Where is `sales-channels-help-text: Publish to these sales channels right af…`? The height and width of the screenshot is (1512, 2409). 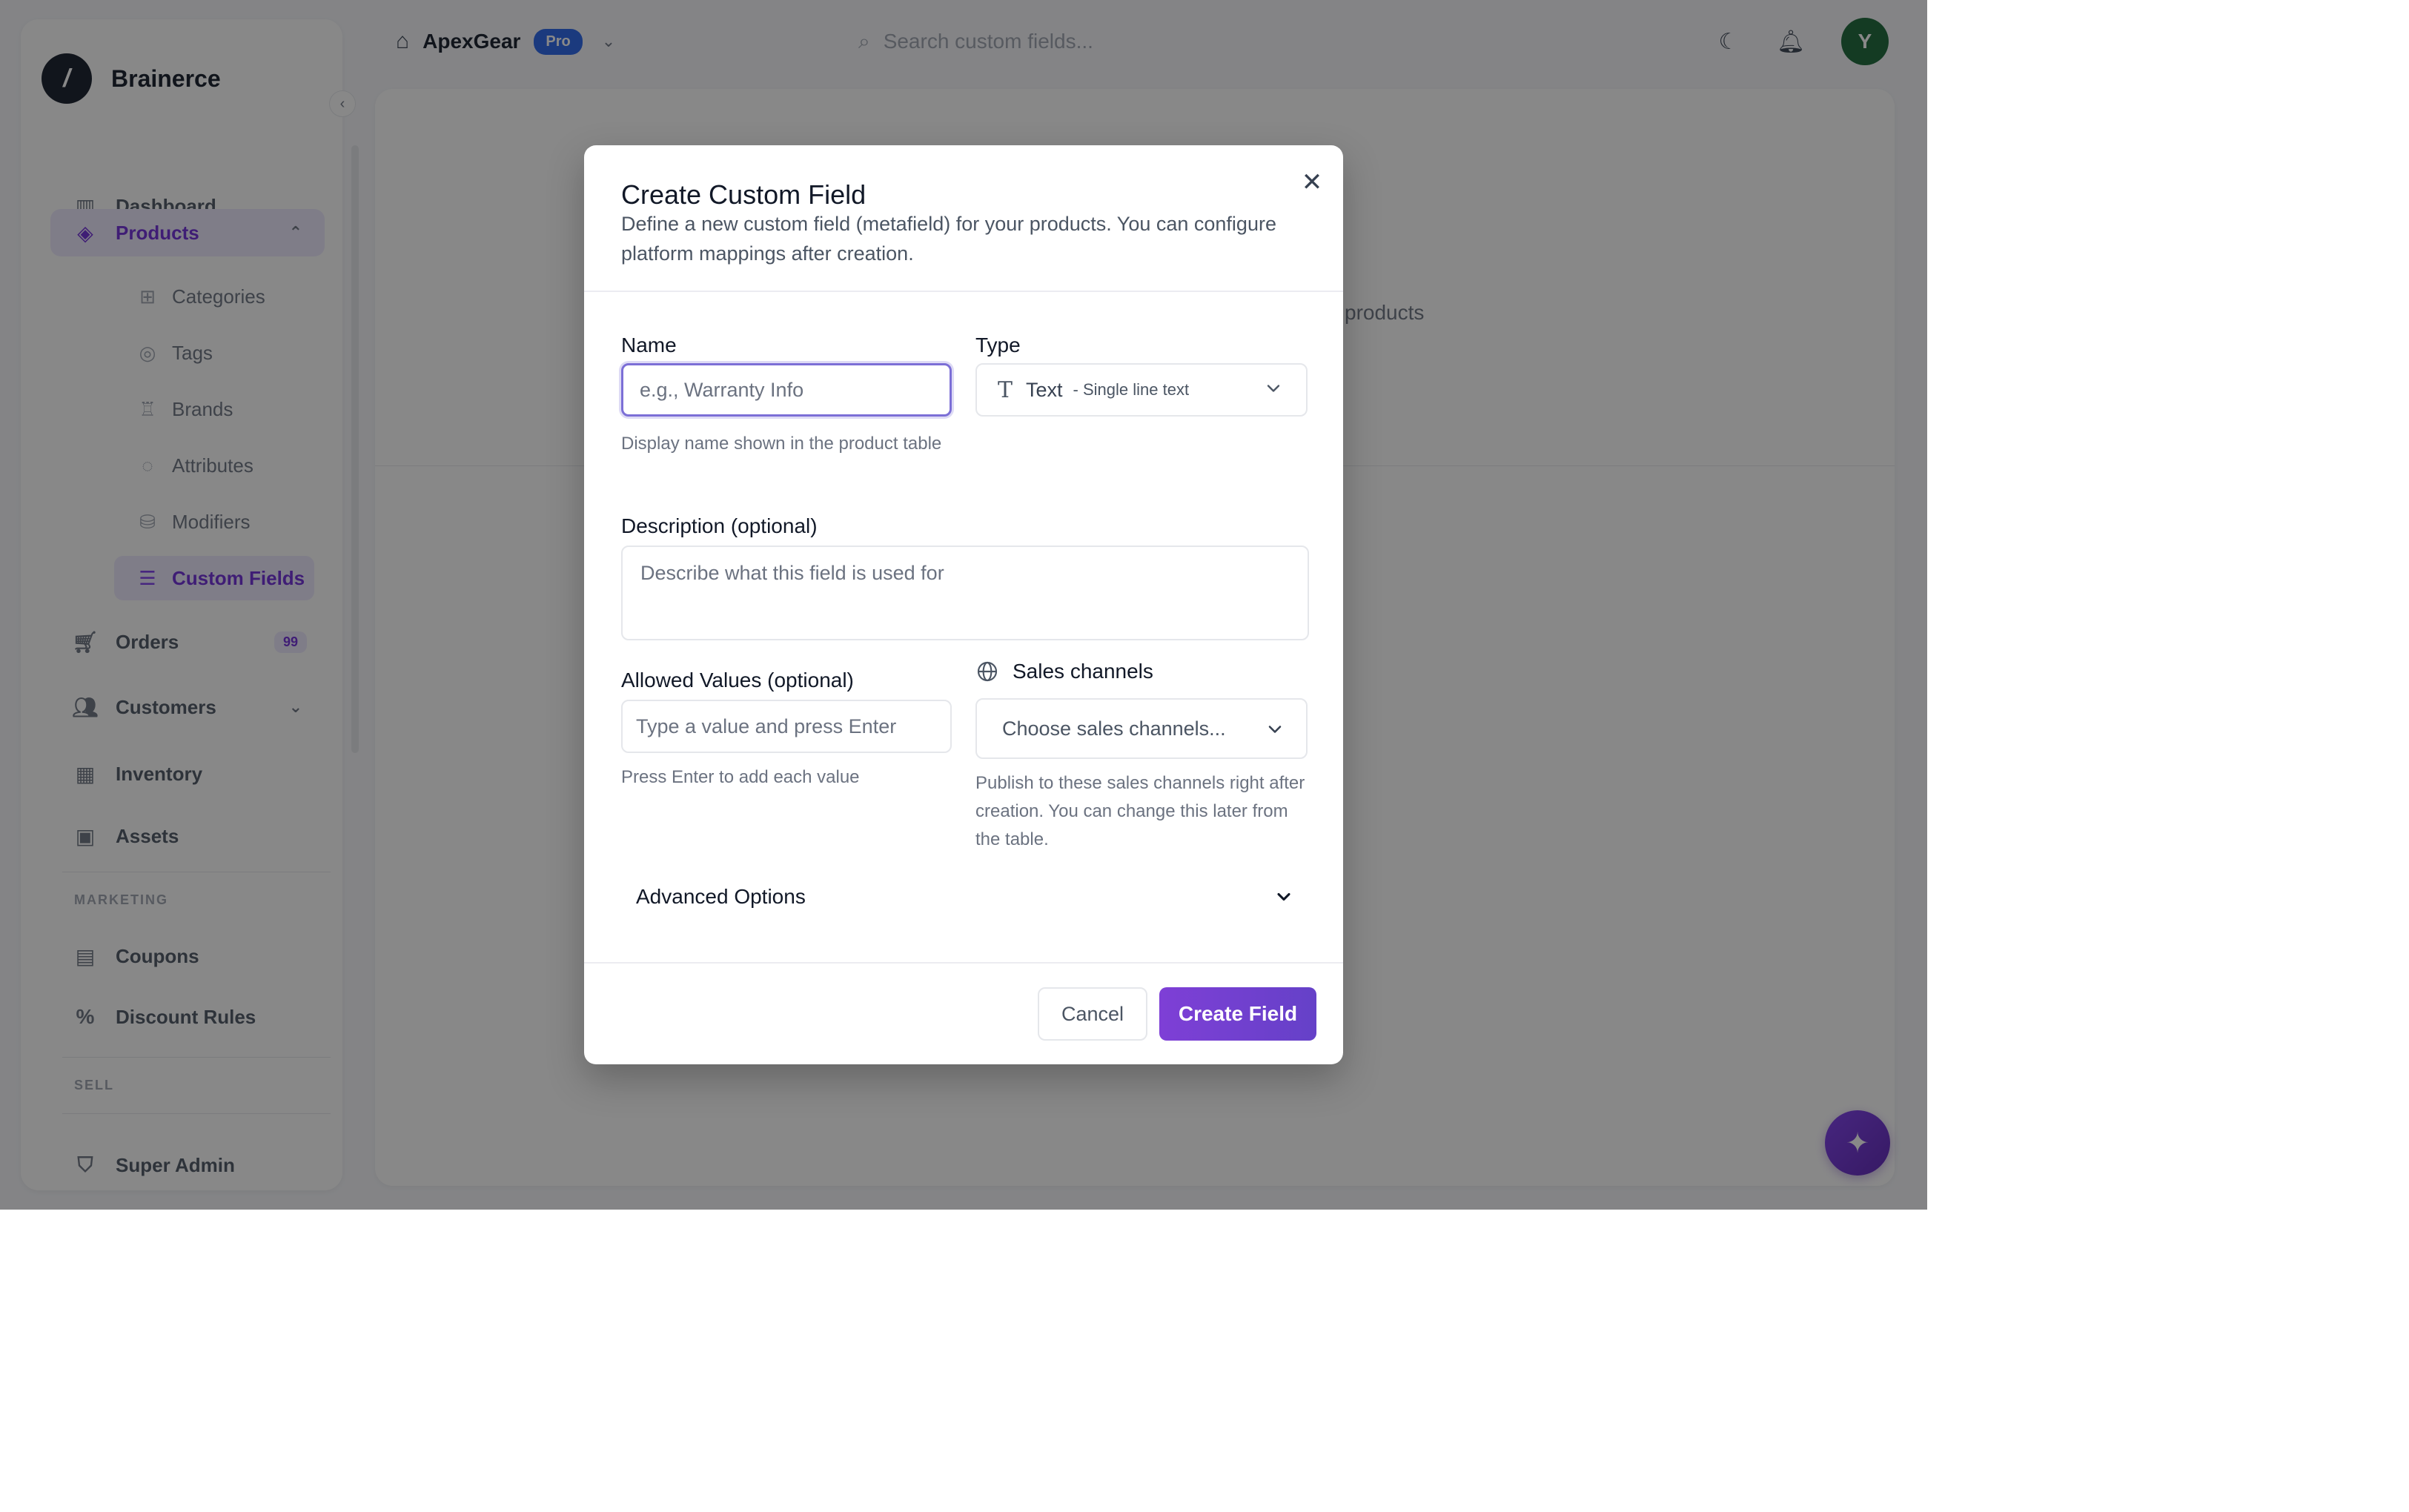 sales-channels-help-text: Publish to these sales channels right af… is located at coordinates (1140, 811).